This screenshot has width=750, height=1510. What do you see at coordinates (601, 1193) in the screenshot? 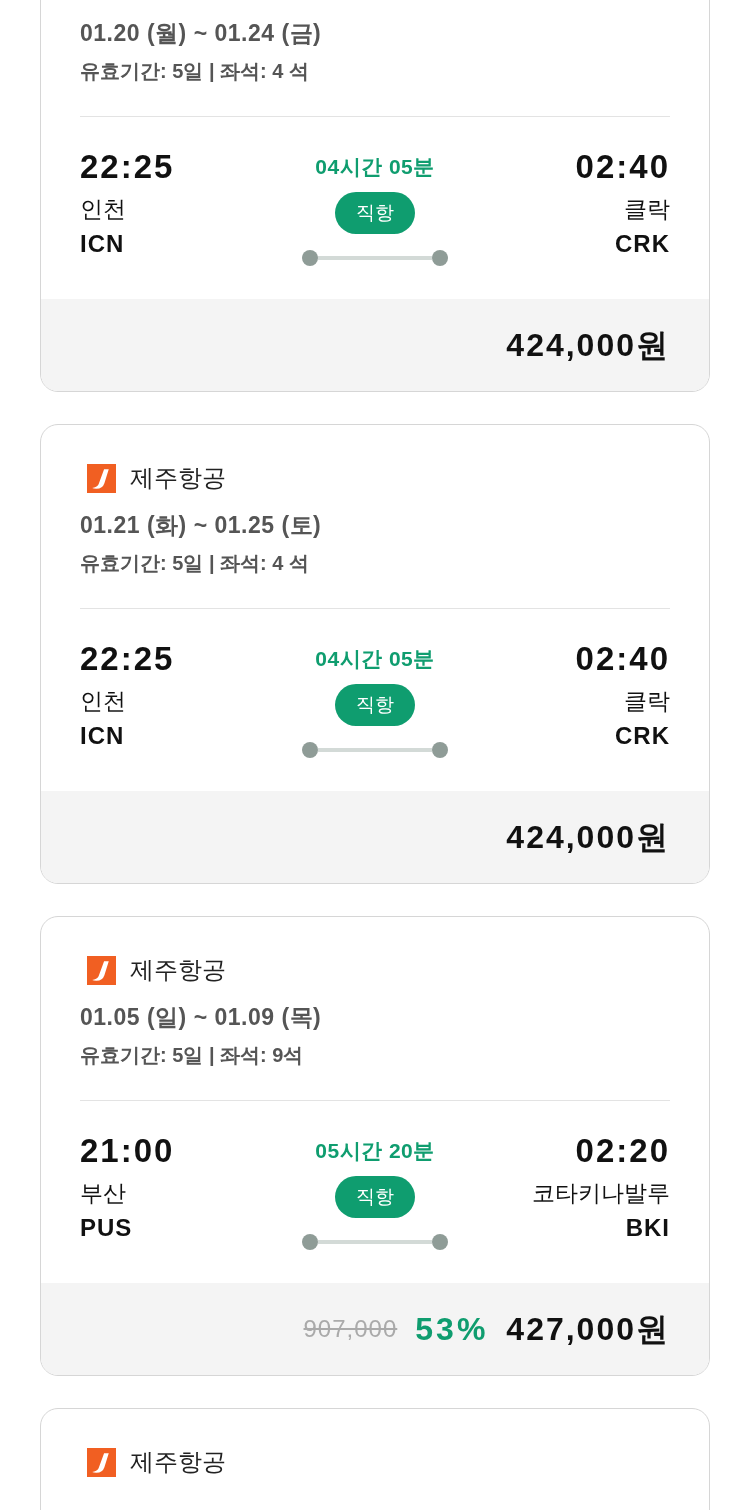
I see `arrival-city: 코타키나발루` at bounding box center [601, 1193].